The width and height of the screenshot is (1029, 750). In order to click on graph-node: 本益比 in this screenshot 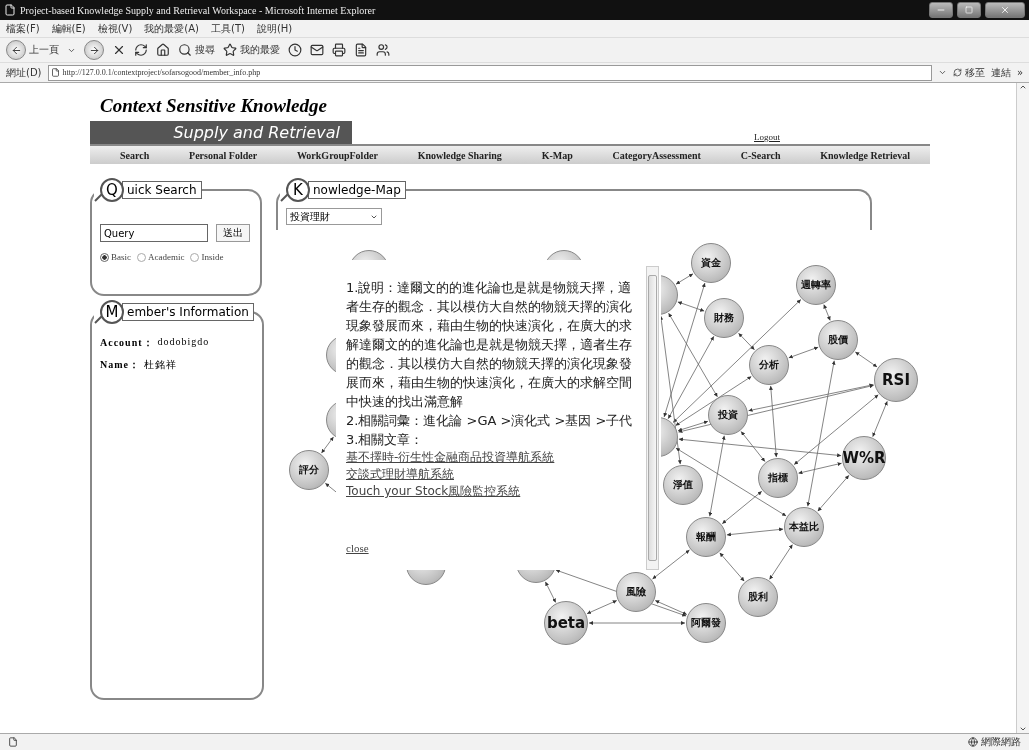, I will do `click(804, 527)`.